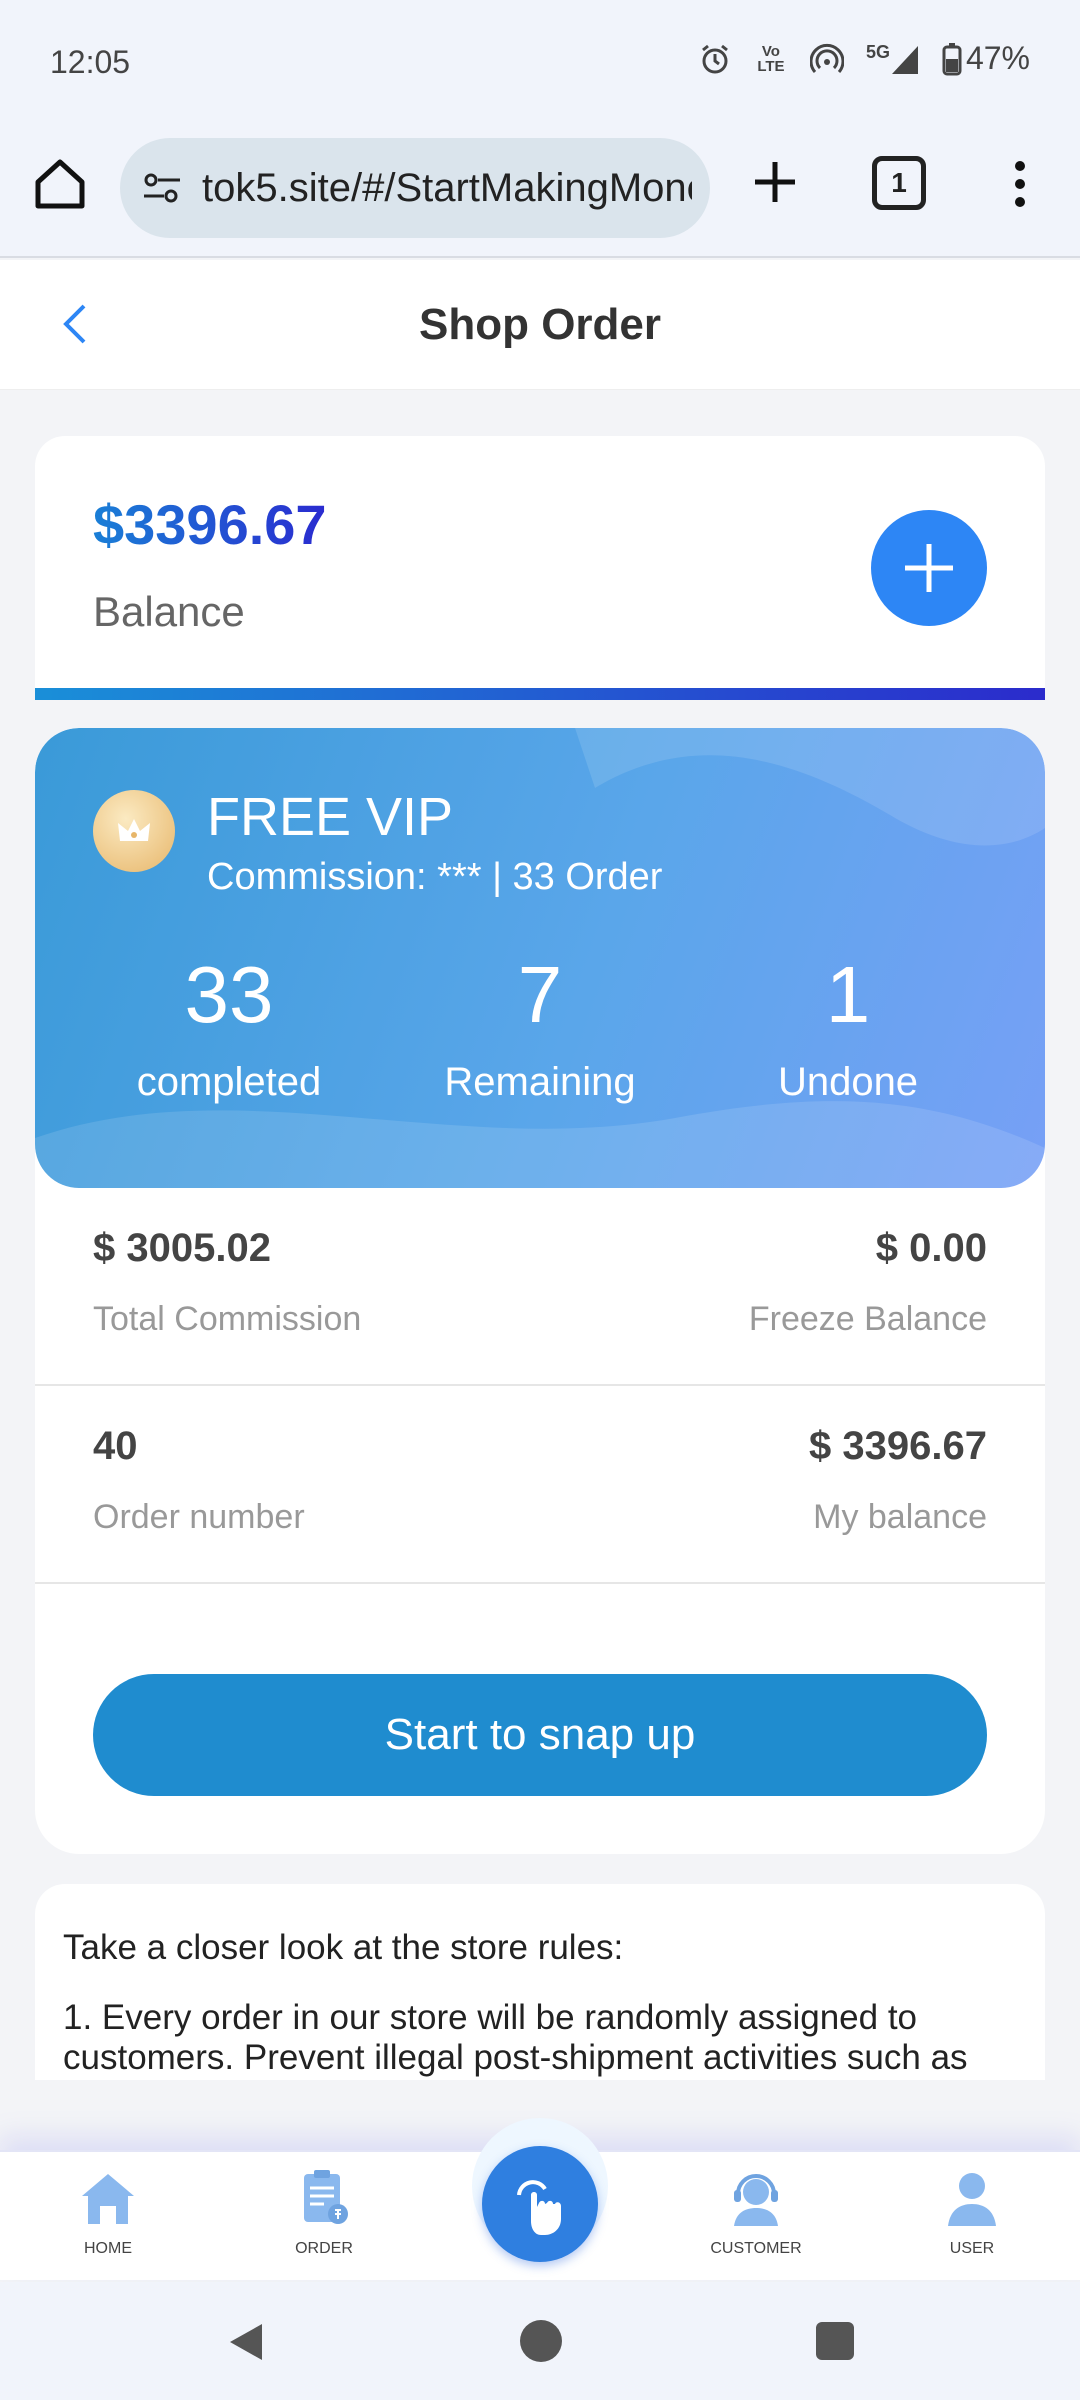 Image resolution: width=1080 pixels, height=2400 pixels. What do you see at coordinates (972, 2199) in the screenshot?
I see `user-icon` at bounding box center [972, 2199].